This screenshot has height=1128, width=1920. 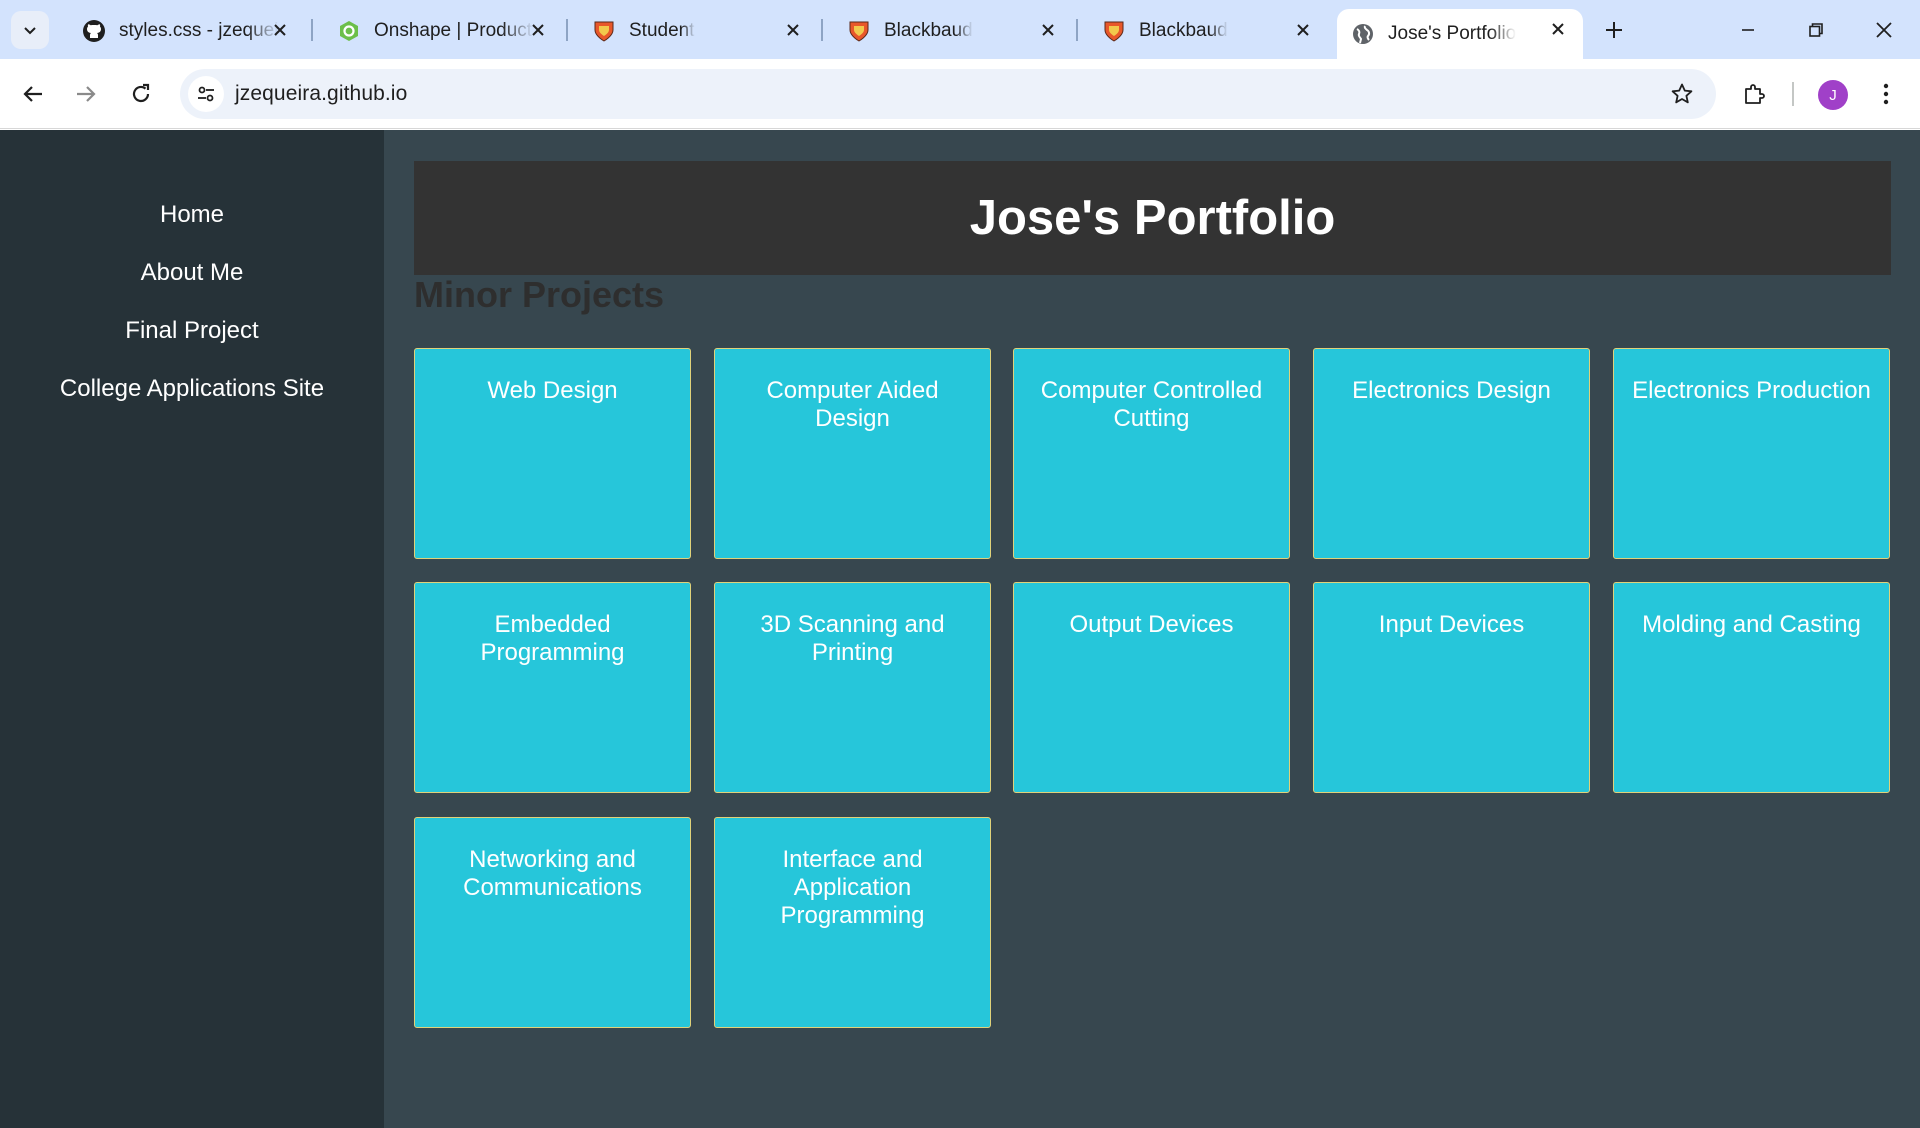 What do you see at coordinates (1363, 34) in the screenshot?
I see `globe-icon` at bounding box center [1363, 34].